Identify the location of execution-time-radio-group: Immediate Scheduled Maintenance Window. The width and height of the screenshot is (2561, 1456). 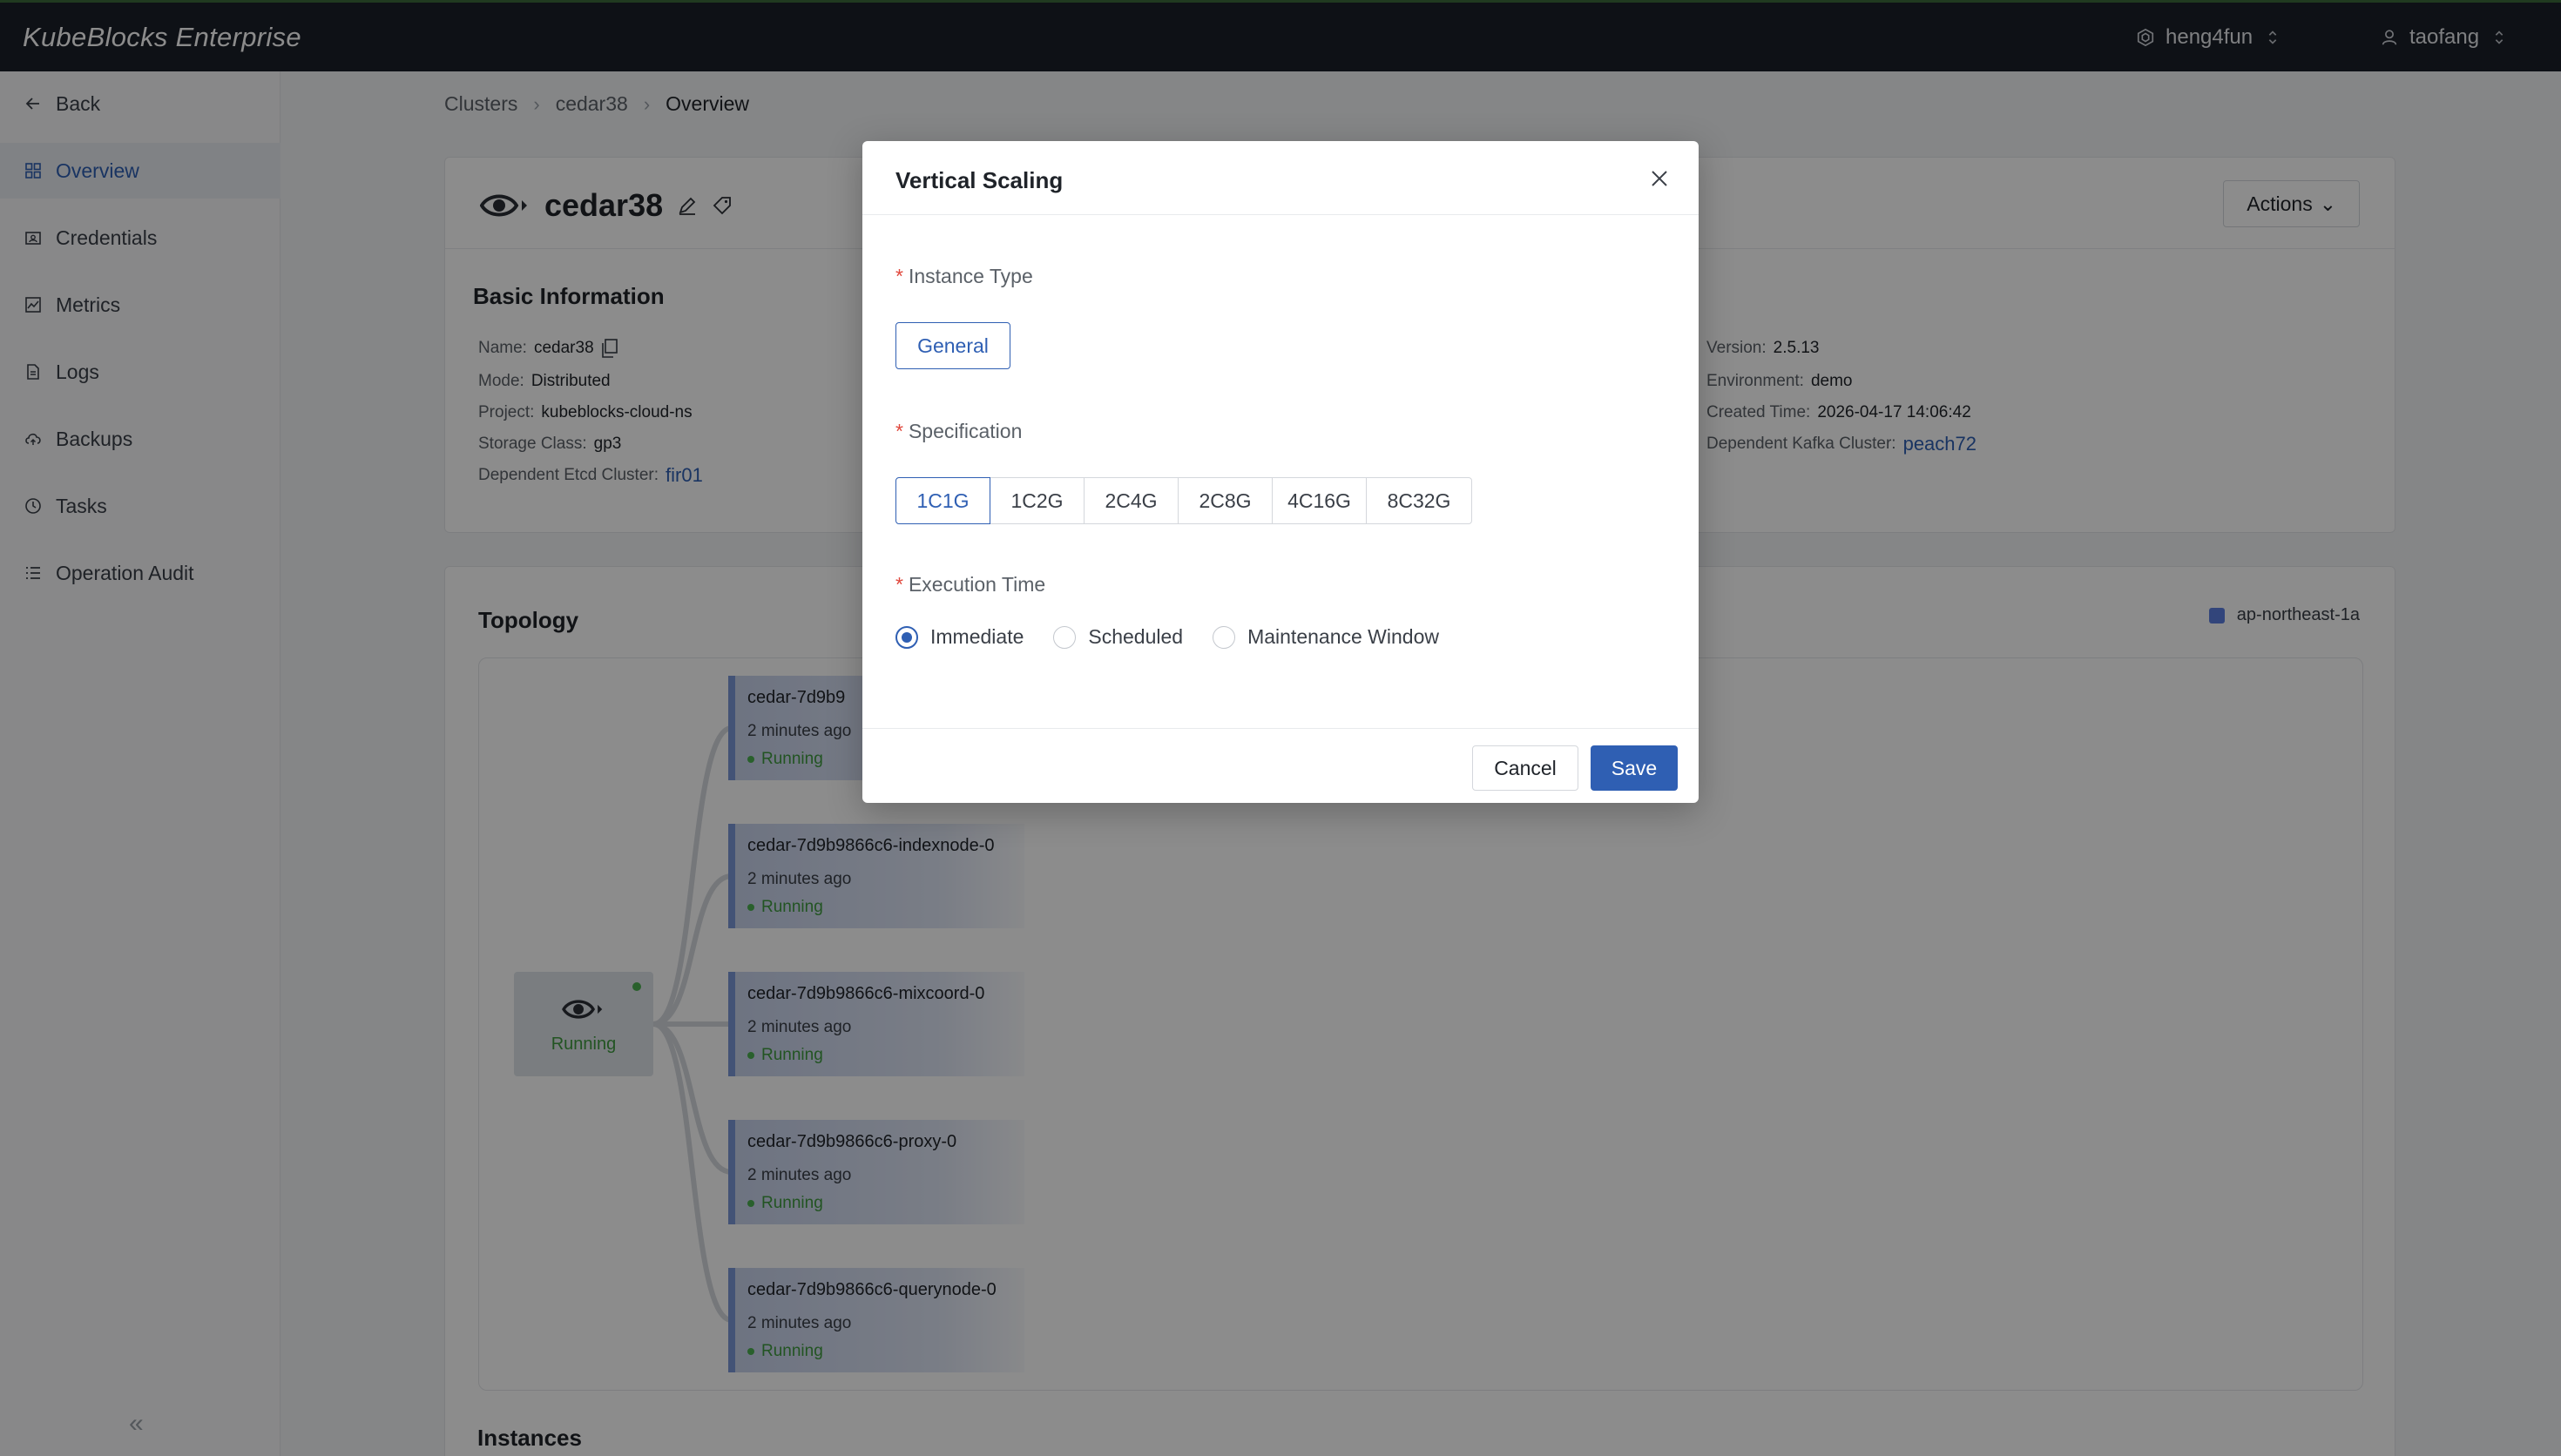
(1167, 637).